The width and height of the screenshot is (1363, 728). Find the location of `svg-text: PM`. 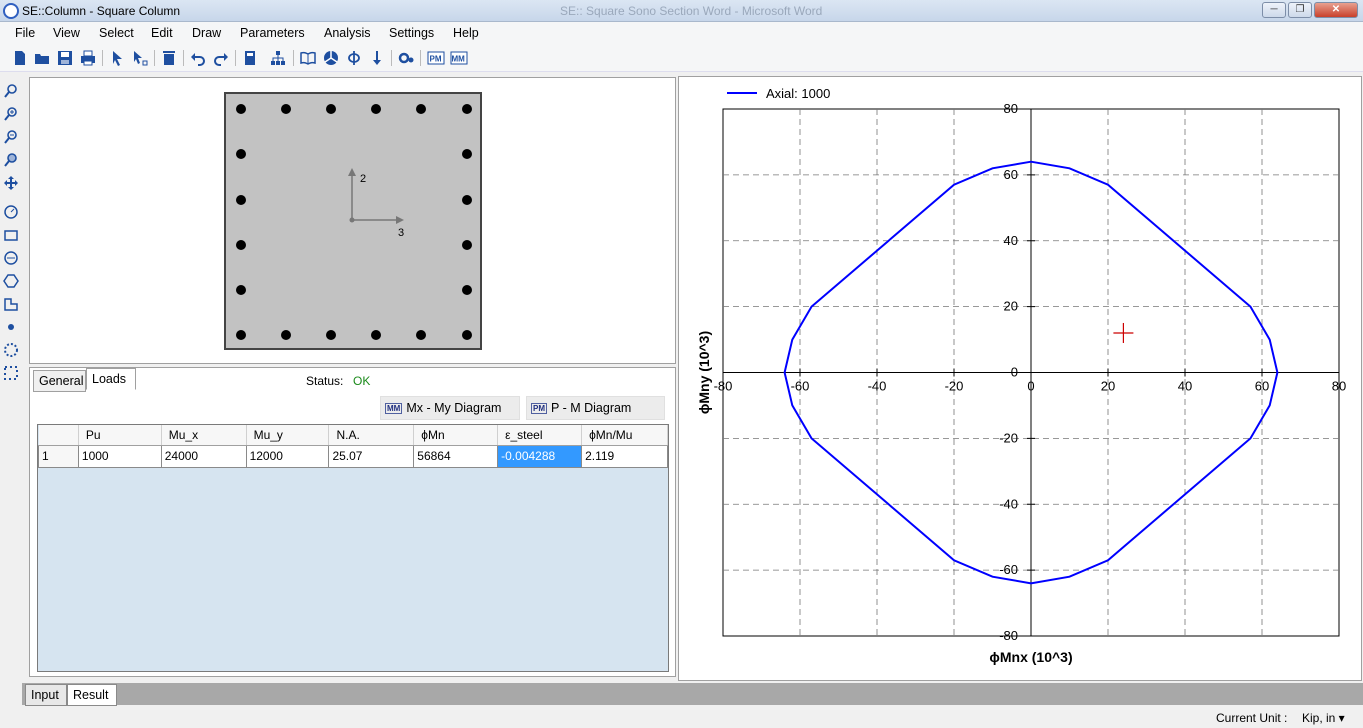

svg-text: PM is located at coordinates (436, 59).